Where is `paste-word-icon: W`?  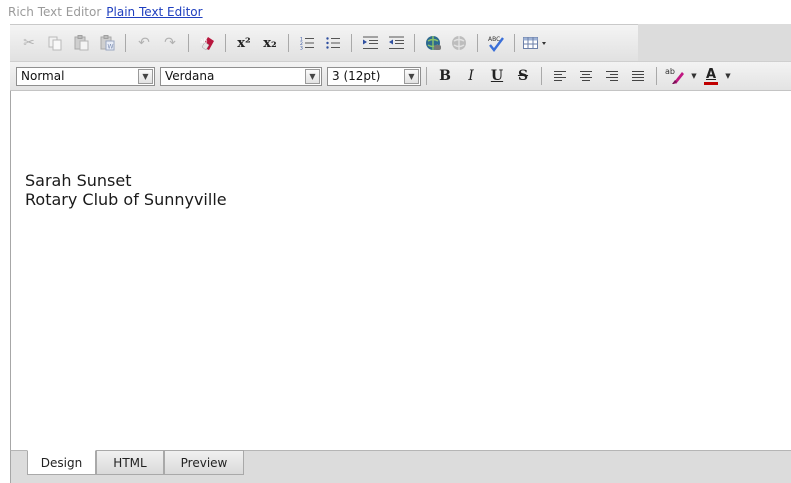 paste-word-icon: W is located at coordinates (107, 43).